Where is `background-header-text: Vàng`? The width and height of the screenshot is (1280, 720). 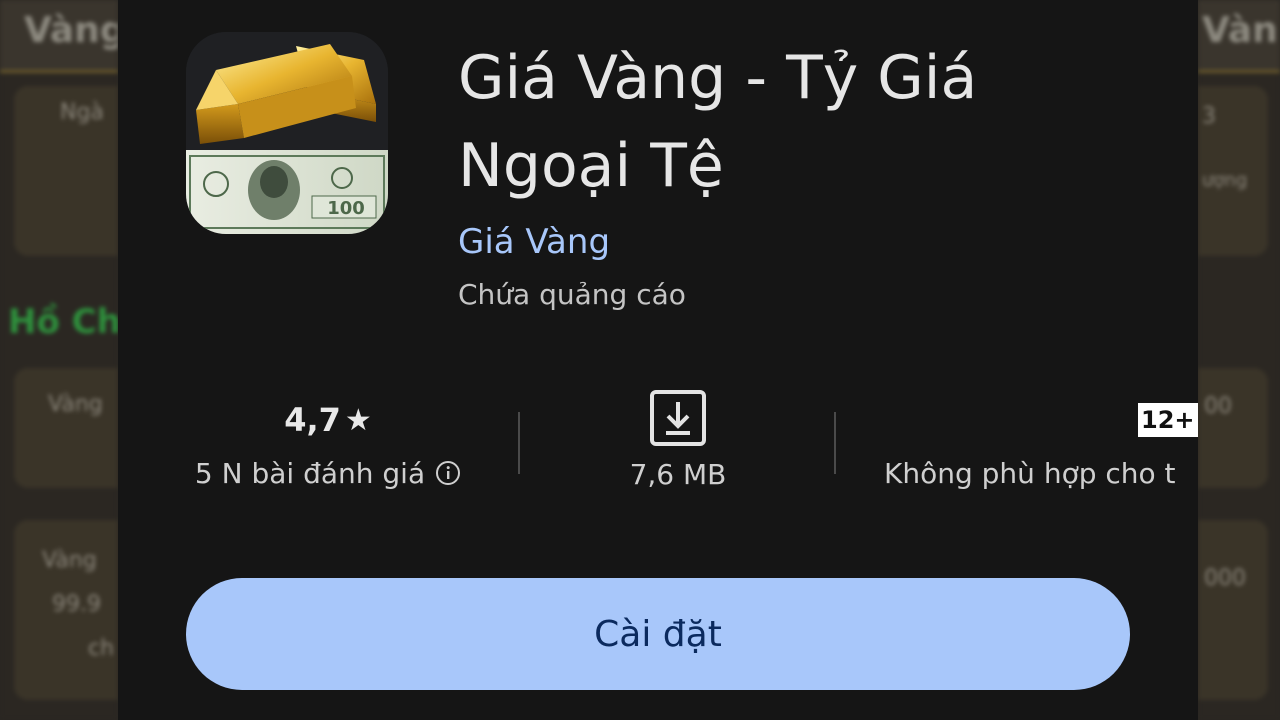
background-header-text: Vàng is located at coordinates (71, 30).